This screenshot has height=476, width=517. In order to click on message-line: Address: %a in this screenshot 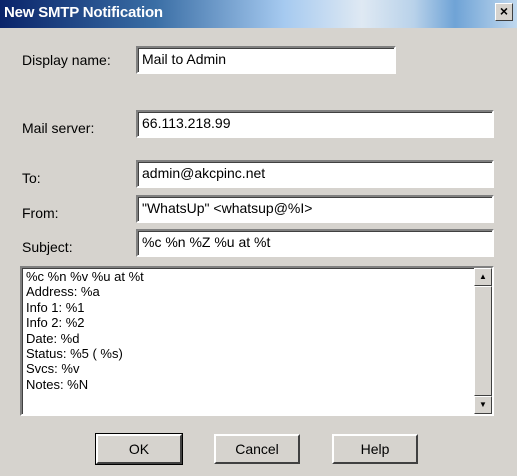, I will do `click(63, 292)`.